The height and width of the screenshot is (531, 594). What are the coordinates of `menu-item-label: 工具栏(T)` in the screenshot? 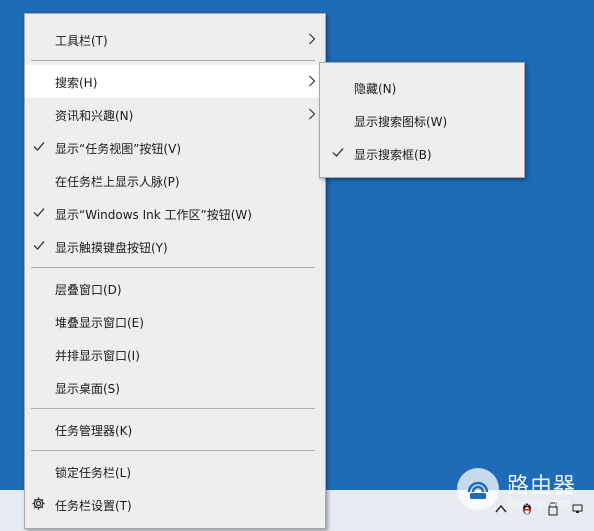 It's located at (81, 41).